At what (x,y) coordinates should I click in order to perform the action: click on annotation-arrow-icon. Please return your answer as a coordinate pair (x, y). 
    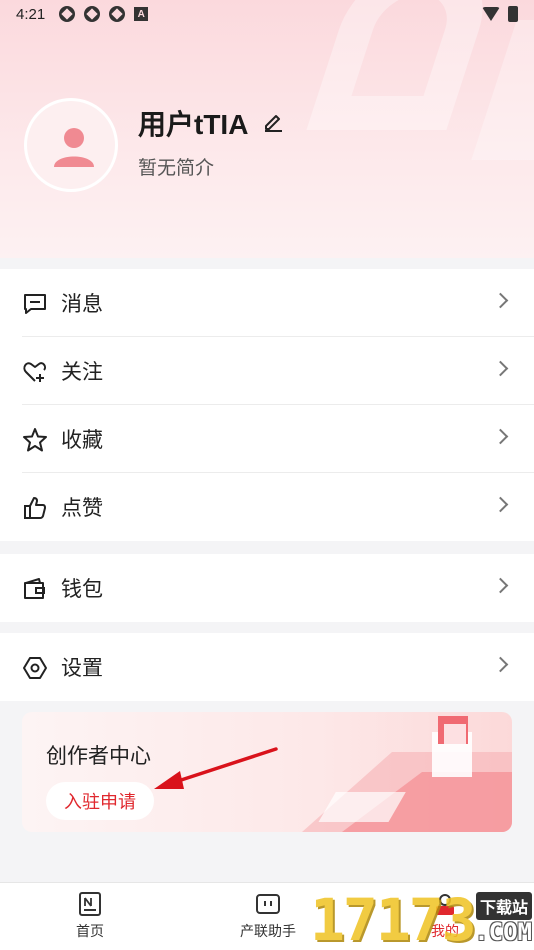
    Looking at the image, I should click on (216, 768).